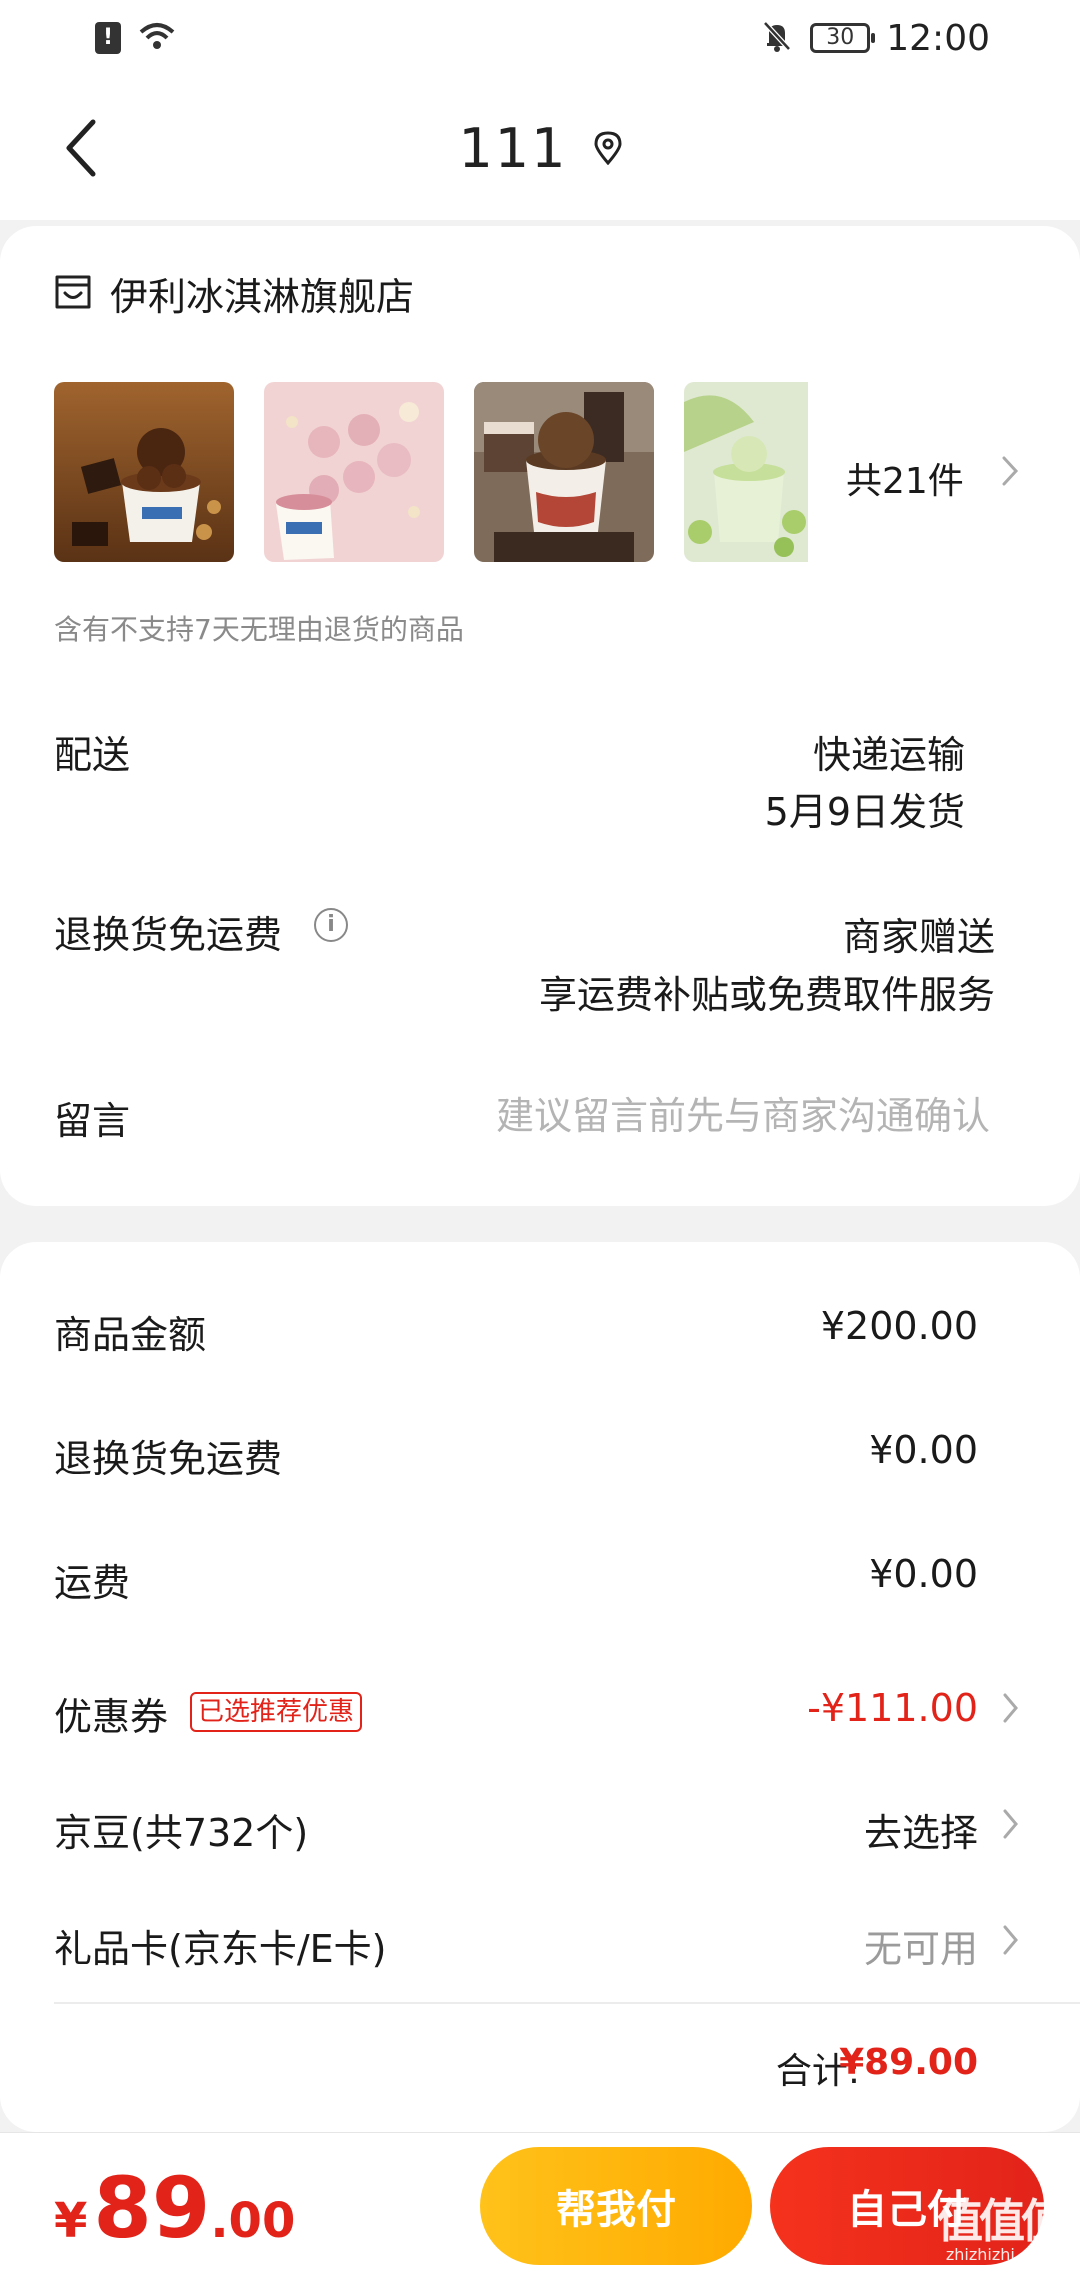 This screenshot has height=2280, width=1080. I want to click on jd-beans-label: 京豆(共732个), so click(181, 1829).